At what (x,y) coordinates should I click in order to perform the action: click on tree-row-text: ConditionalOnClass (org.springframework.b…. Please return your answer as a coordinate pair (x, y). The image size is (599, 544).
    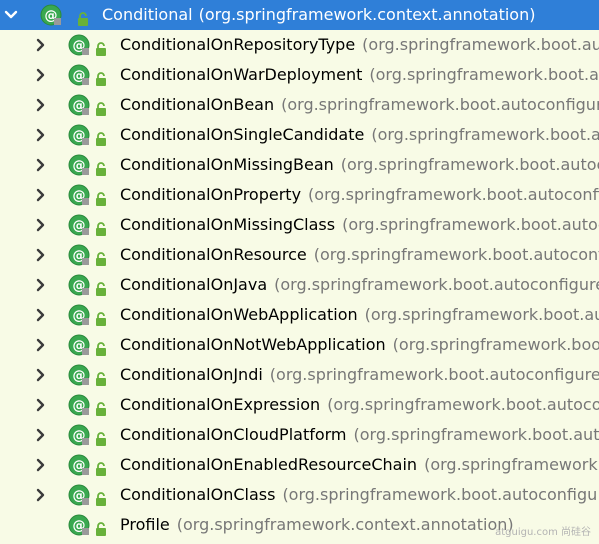
    Looking at the image, I should click on (358, 495).